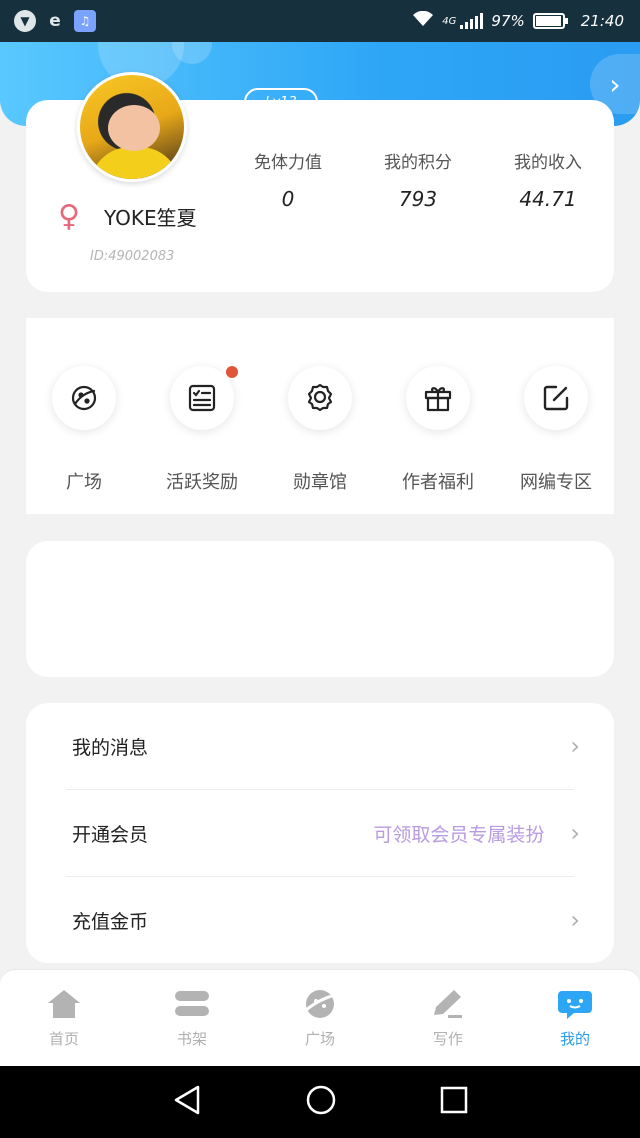 Image resolution: width=640 pixels, height=1138 pixels. Describe the element at coordinates (472, 21) in the screenshot. I see `signal-icon` at that location.